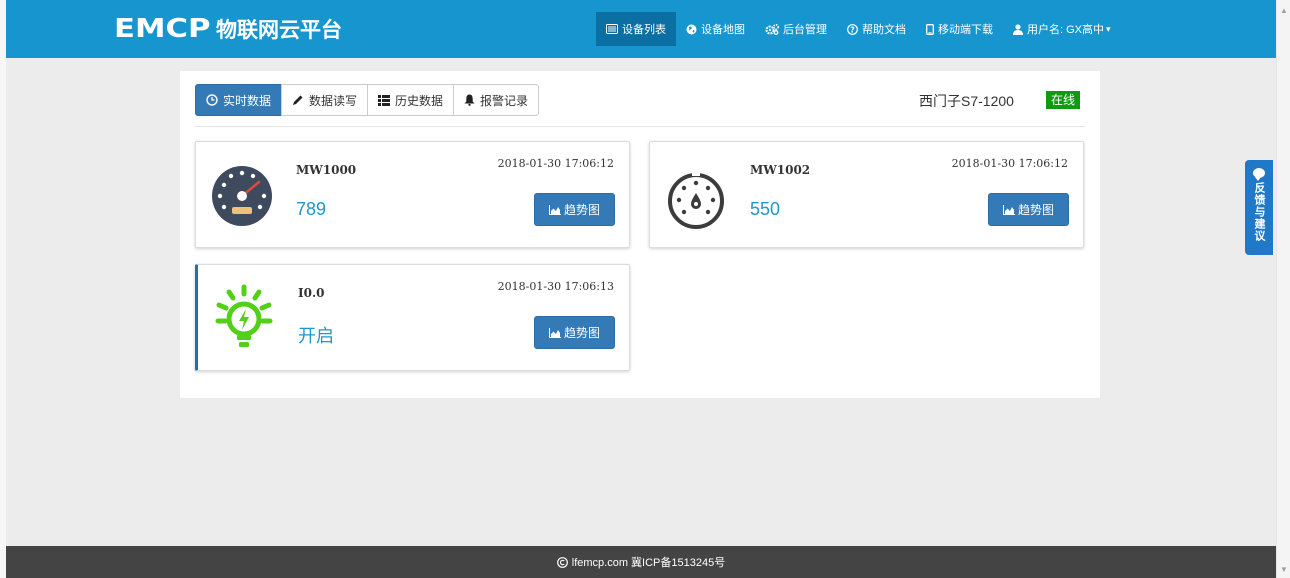 Image resolution: width=1290 pixels, height=578 pixels. Describe the element at coordinates (648, 563) in the screenshot. I see `footer-text: lfemcp.com 冀ICP备1513245号` at that location.